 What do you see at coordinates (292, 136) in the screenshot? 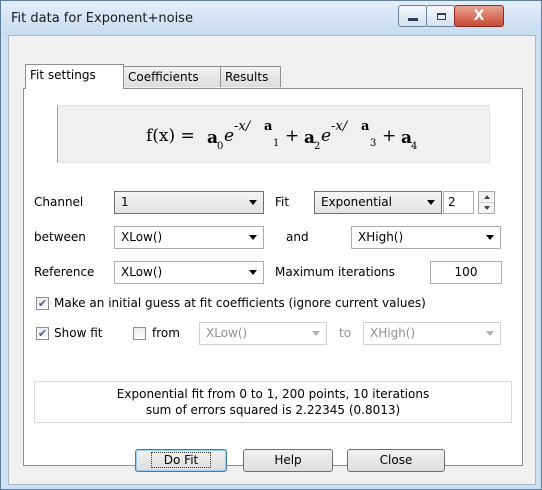
I see `formula-plus1: +` at bounding box center [292, 136].